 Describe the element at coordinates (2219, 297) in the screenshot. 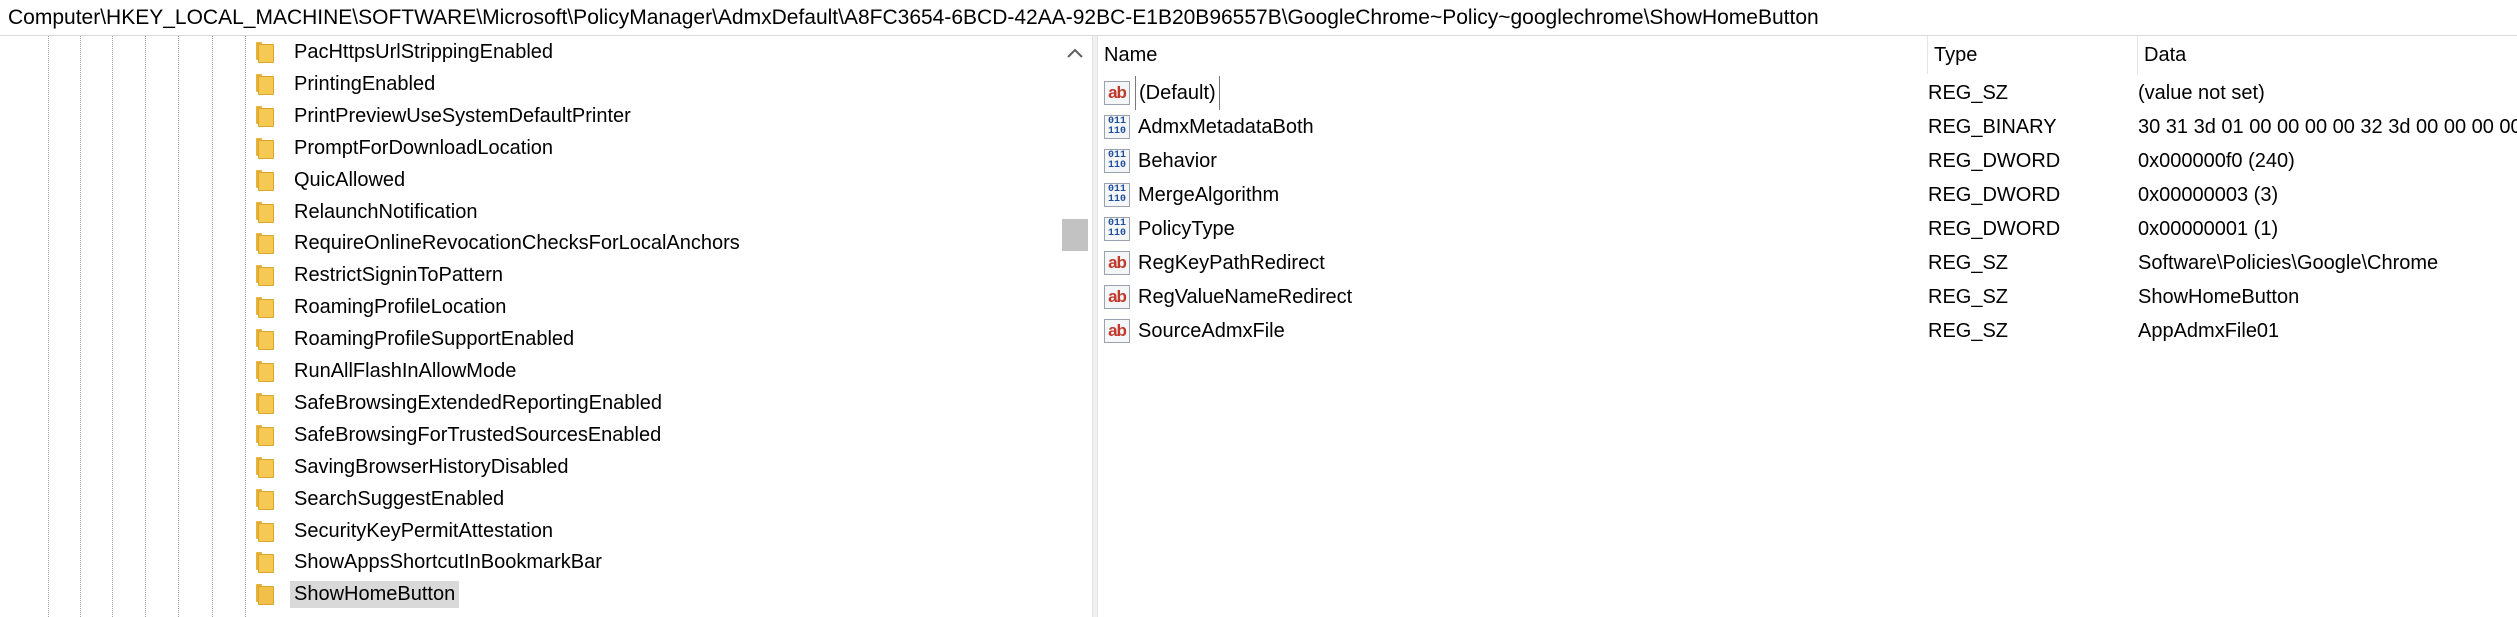

I see `value-data: ShowHomeButton` at that location.